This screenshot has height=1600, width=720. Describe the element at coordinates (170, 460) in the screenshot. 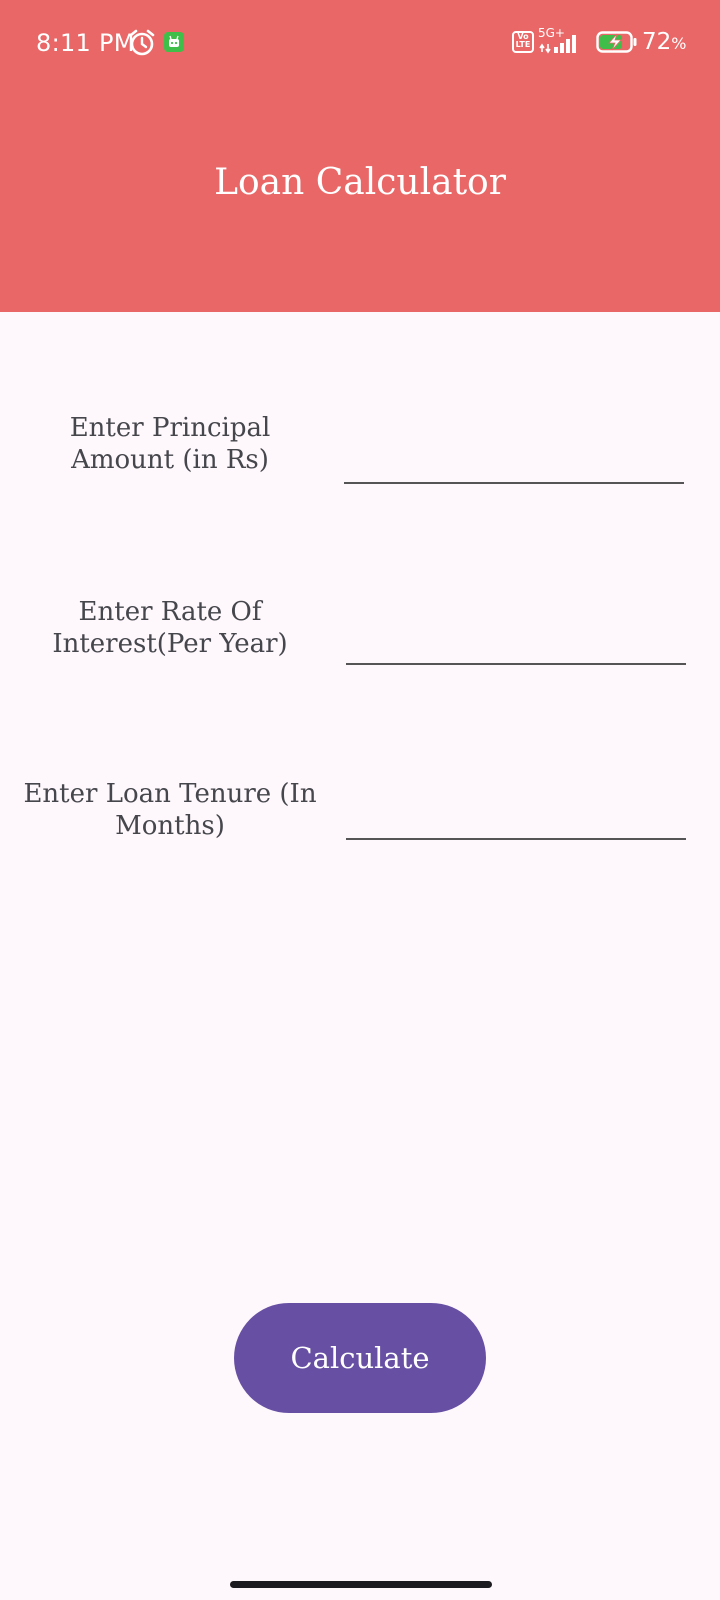

I see `principal-label-line2: Amount (in Rs)` at that location.